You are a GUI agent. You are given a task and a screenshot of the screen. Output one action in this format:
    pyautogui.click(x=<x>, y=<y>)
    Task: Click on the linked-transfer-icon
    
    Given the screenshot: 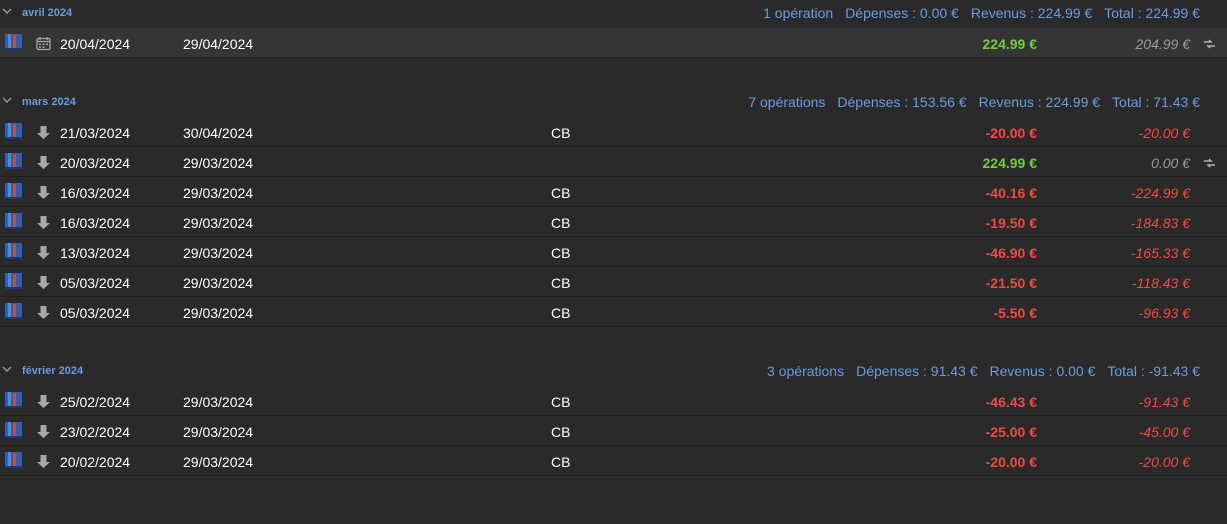 What is the action you would take?
    pyautogui.click(x=1209, y=163)
    